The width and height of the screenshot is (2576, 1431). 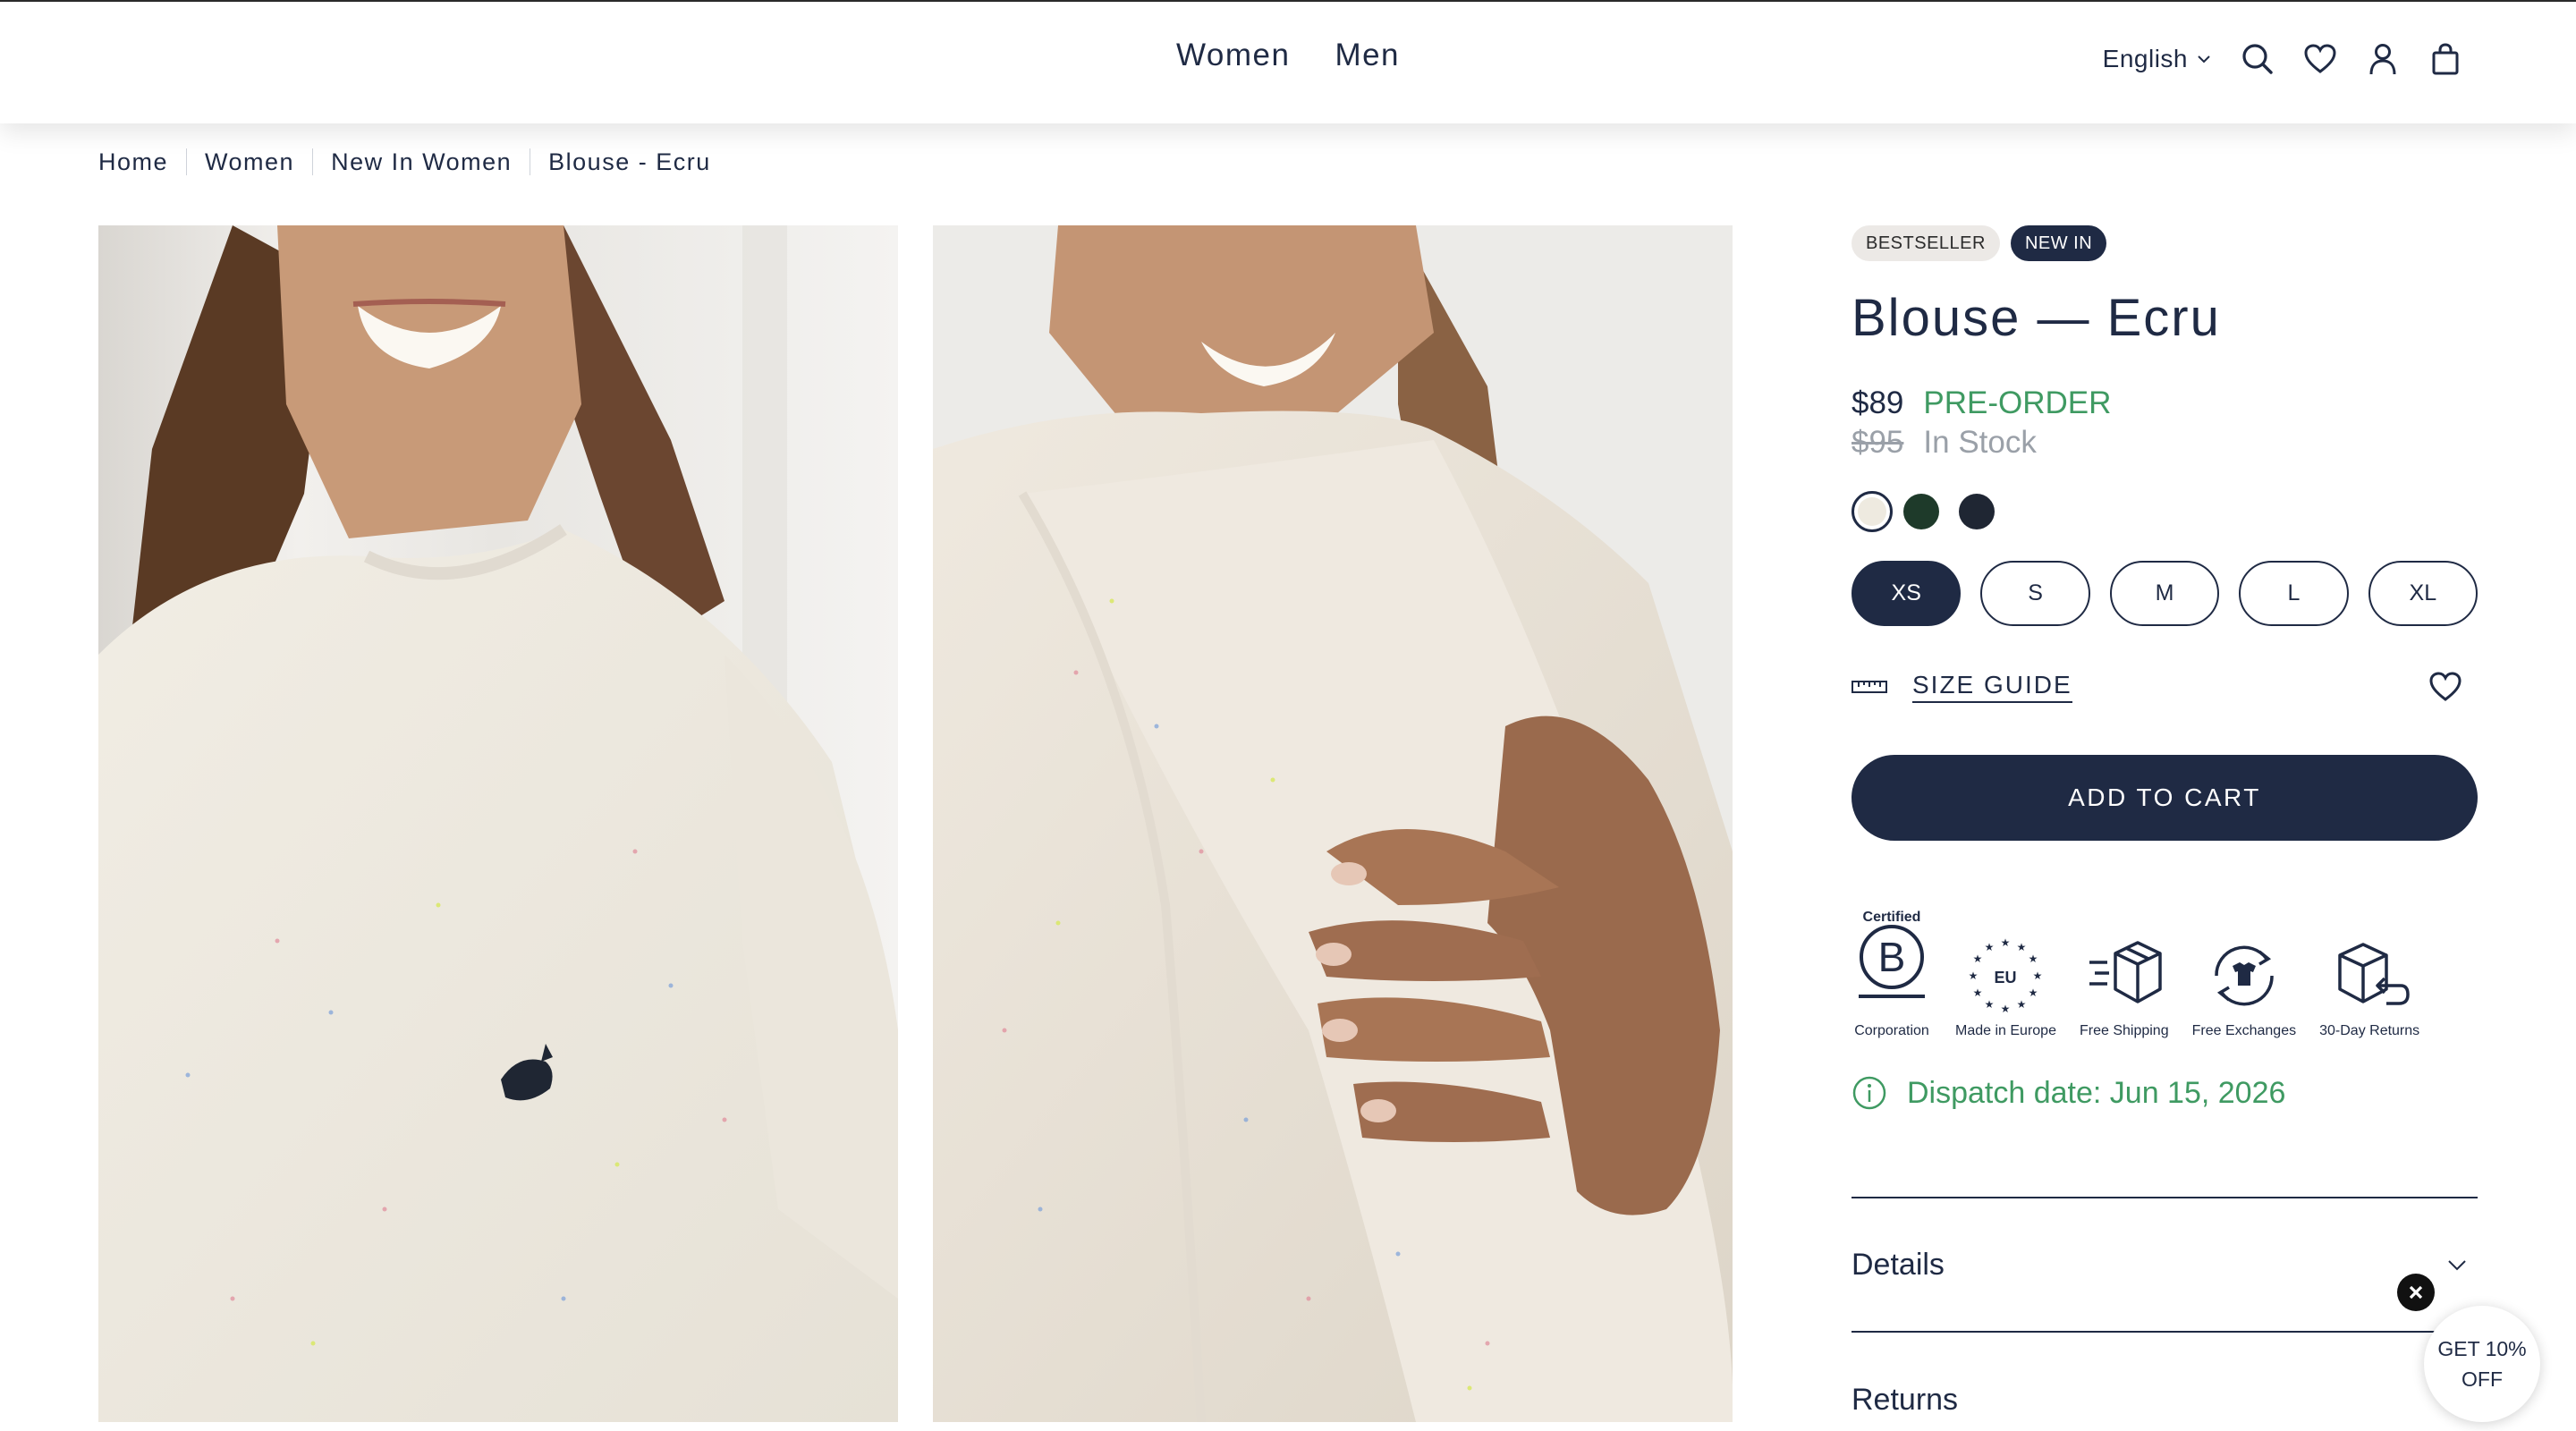 I want to click on feature-made-in-europe: ★ ★ ★ ★ ★ ★ ★ ★ ★ ★ ★ ★ EU Made in Europe, so click(x=2005, y=988).